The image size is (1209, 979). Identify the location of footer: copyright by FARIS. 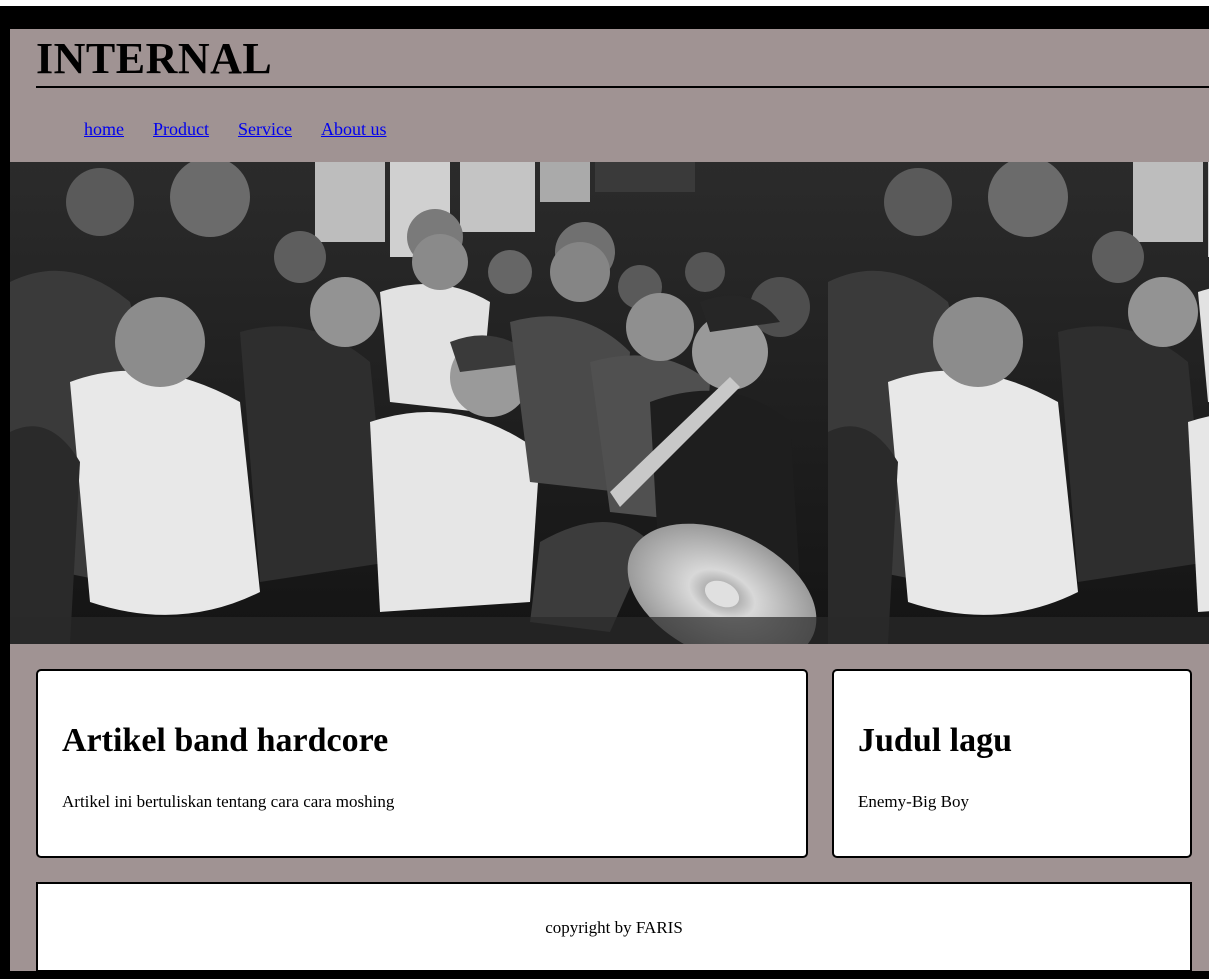
(614, 926).